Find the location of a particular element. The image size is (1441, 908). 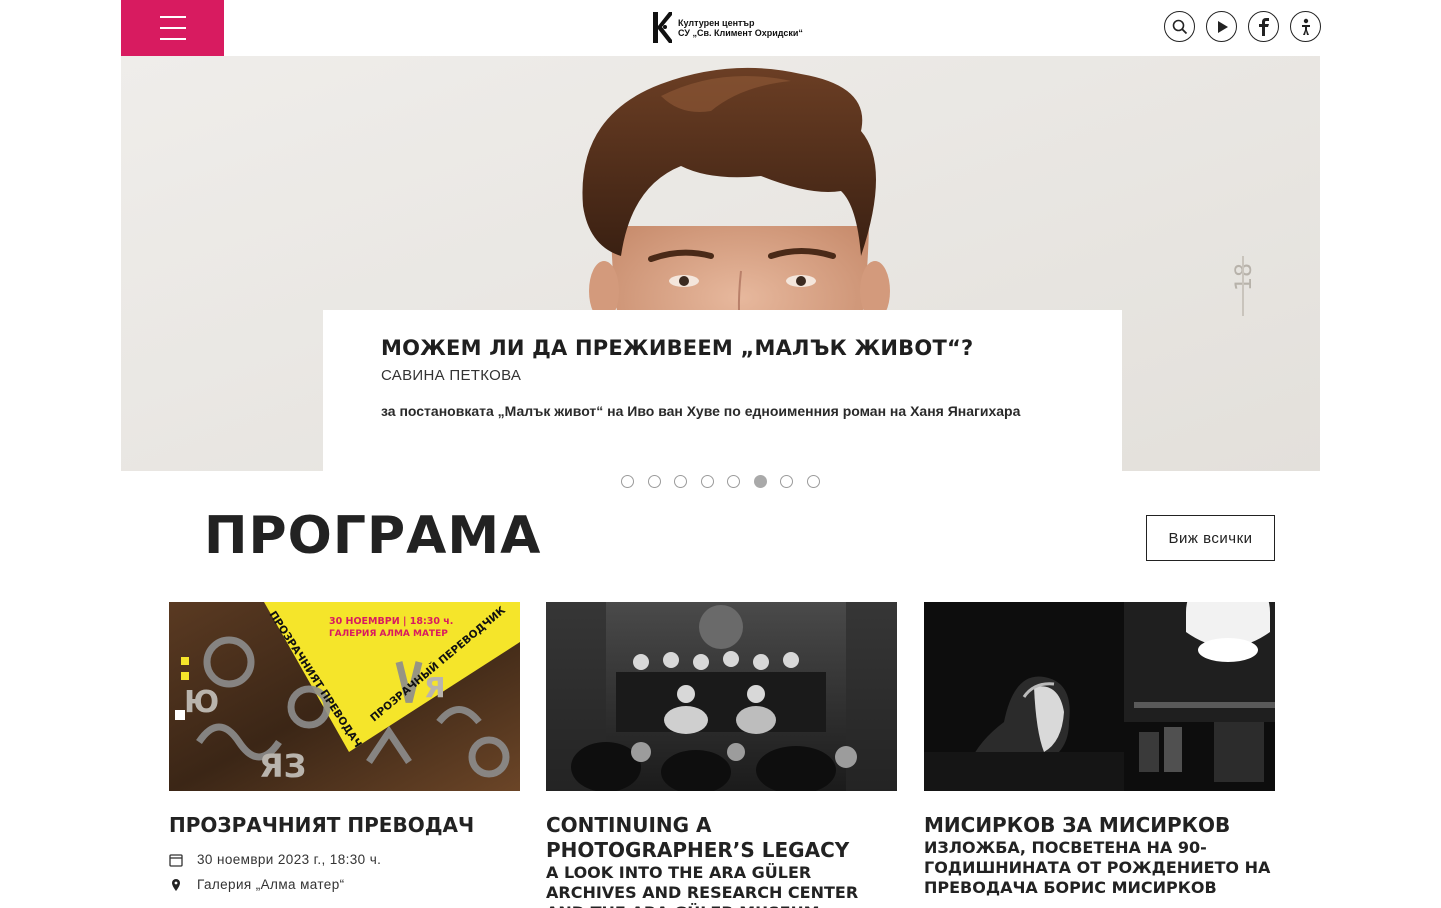

event-date-text: 30 ноември 2023 г., 18:30 ч. is located at coordinates (289, 859).